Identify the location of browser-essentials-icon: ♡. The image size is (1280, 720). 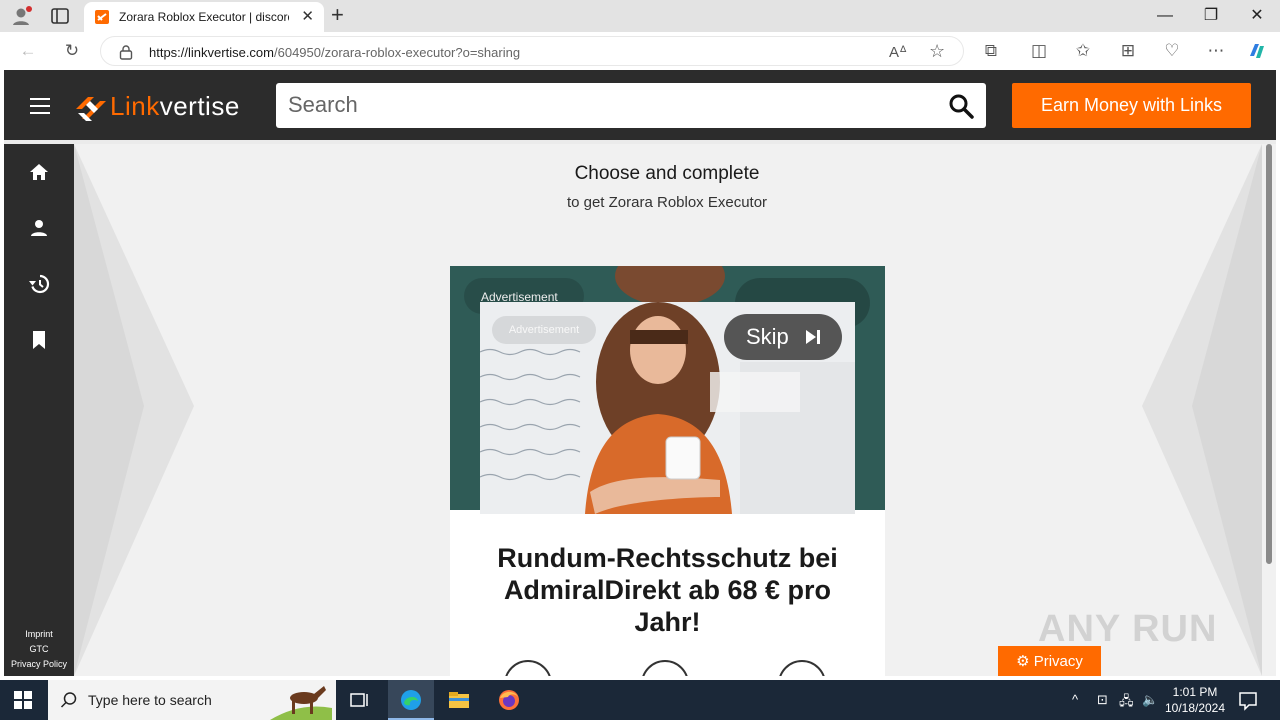
(1172, 51).